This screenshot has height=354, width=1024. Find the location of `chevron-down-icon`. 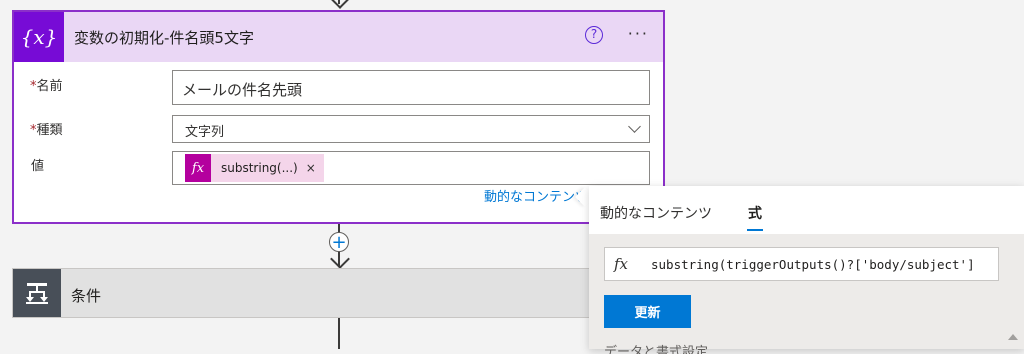

chevron-down-icon is located at coordinates (634, 126).